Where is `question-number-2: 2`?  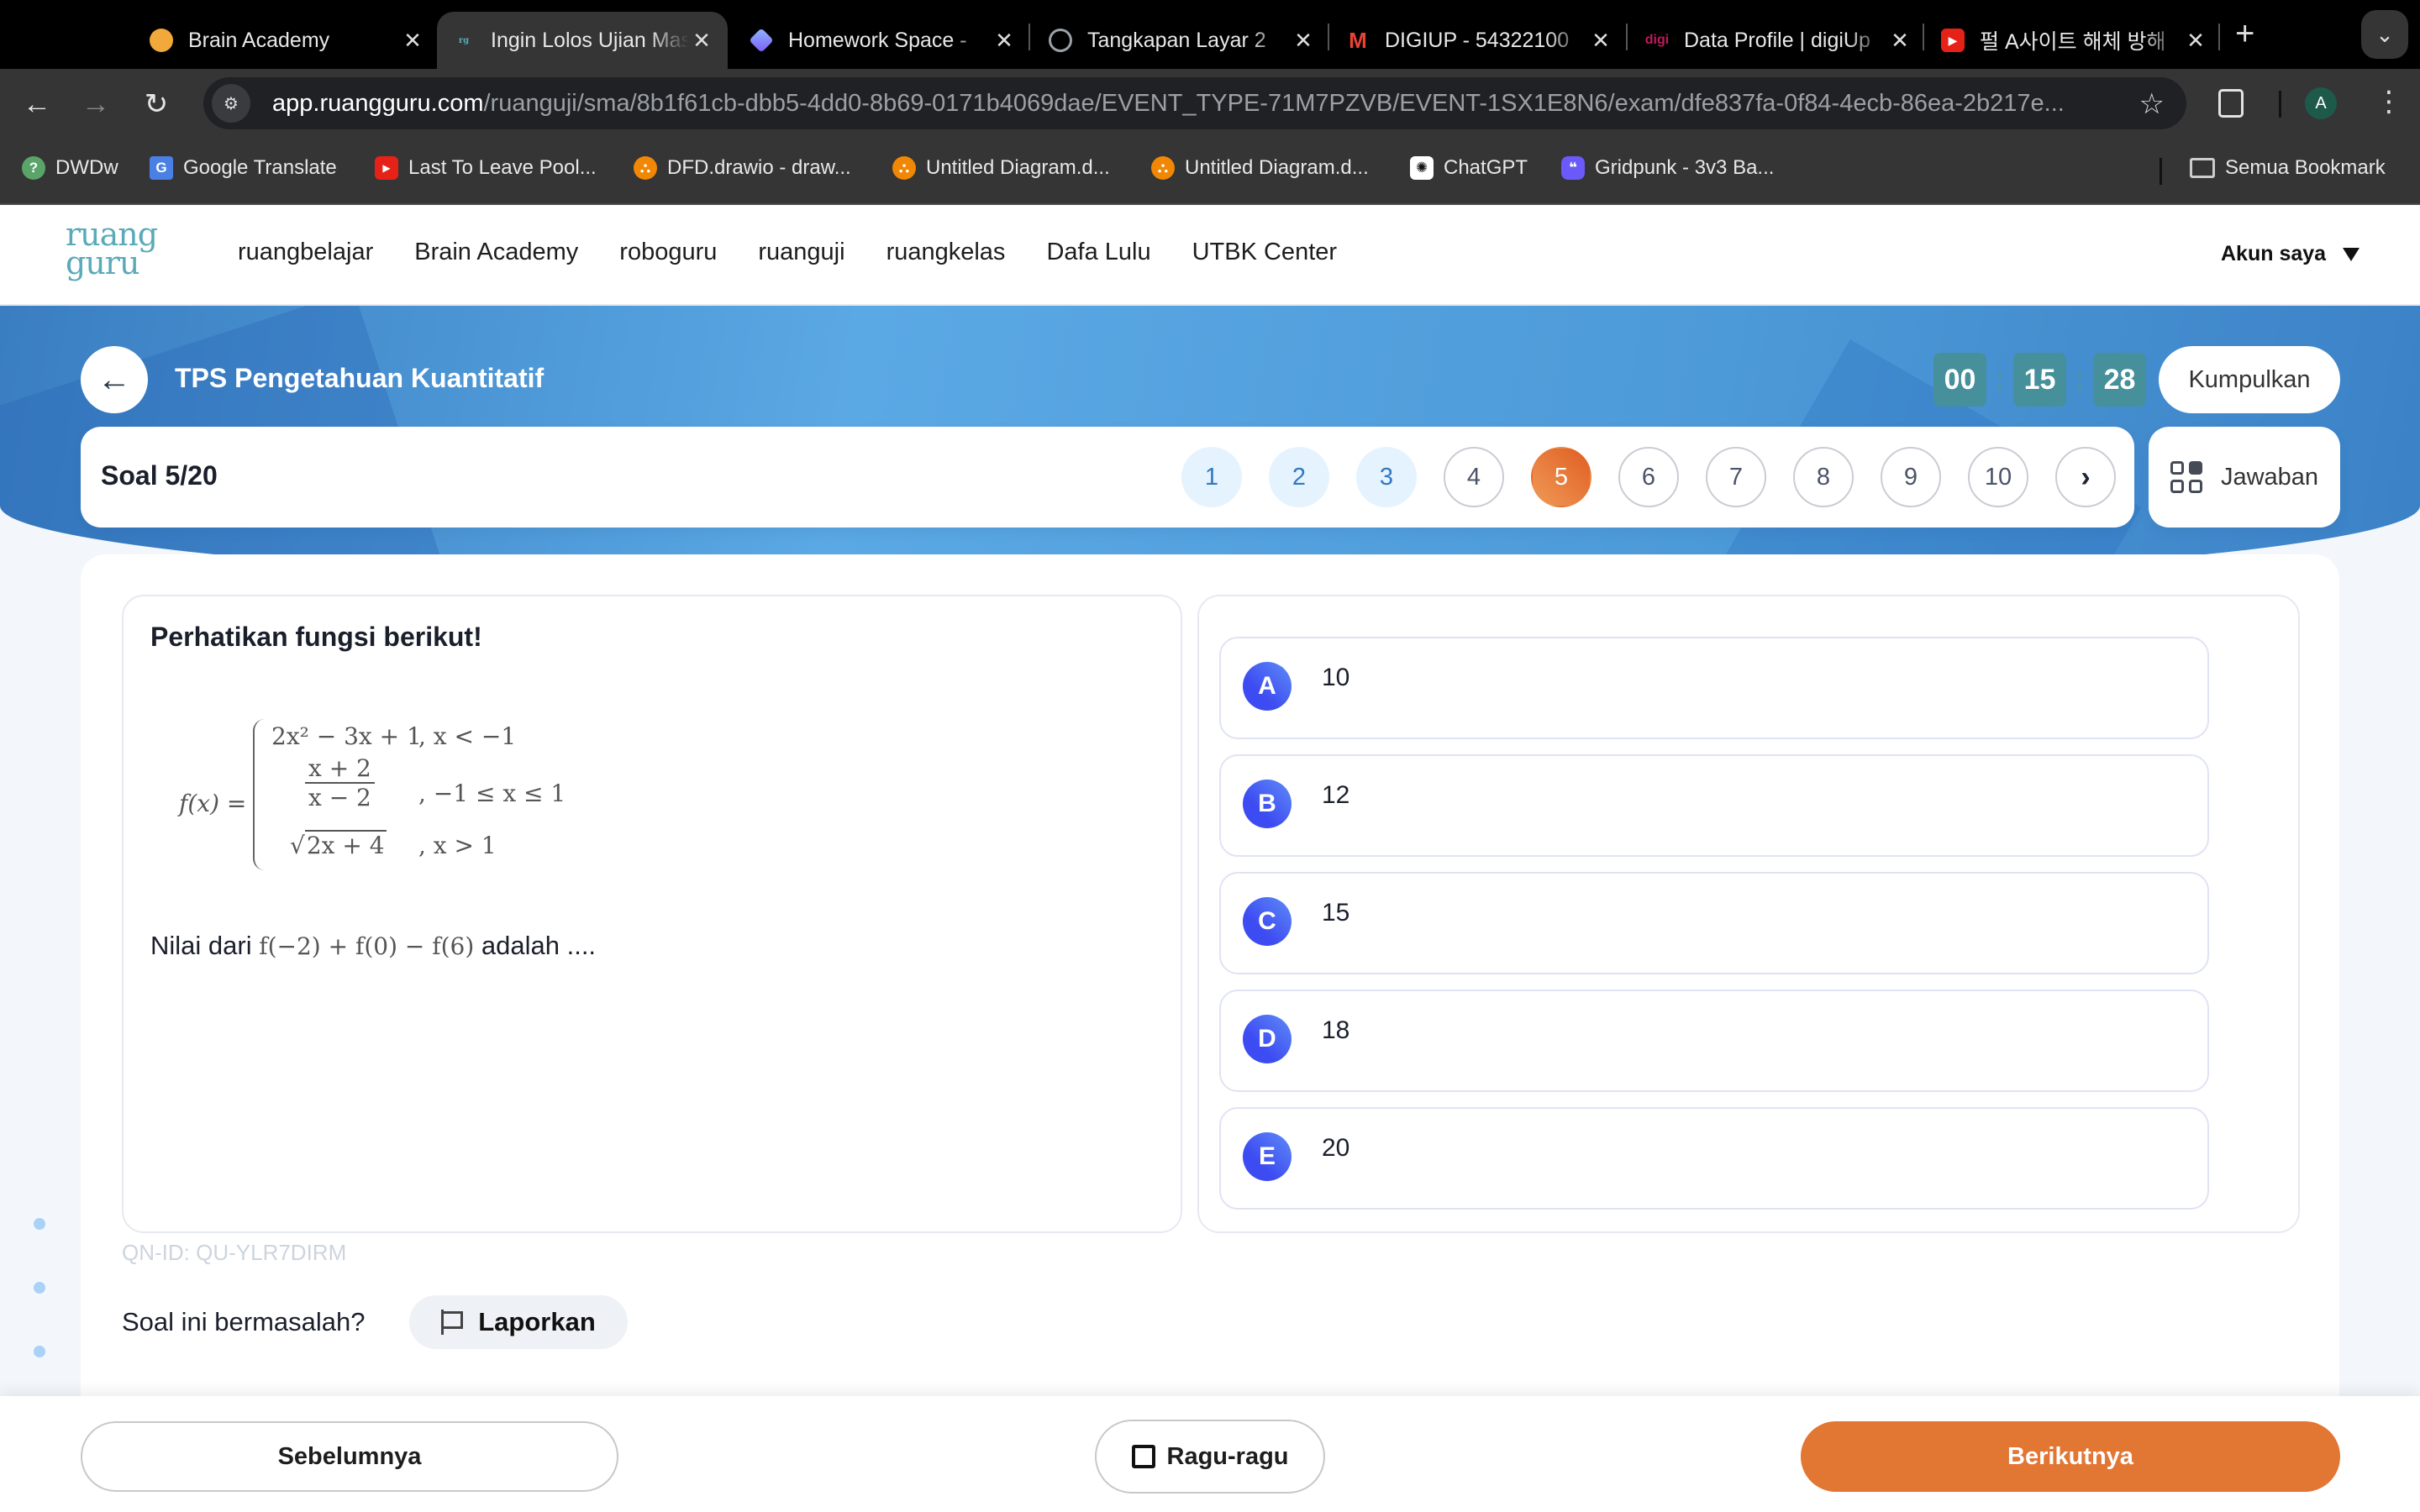
question-number-2: 2 is located at coordinates (1299, 477).